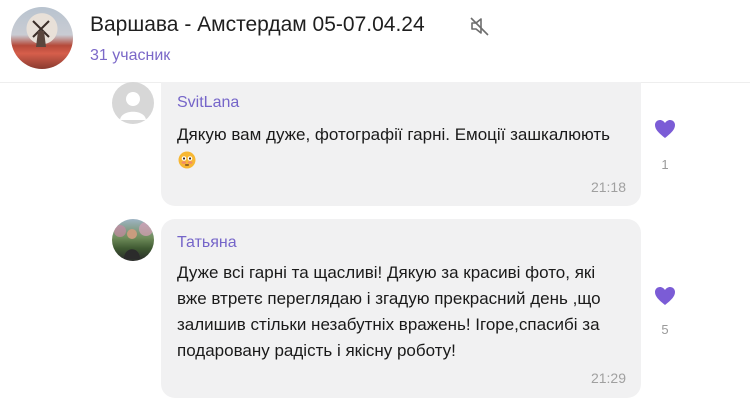  What do you see at coordinates (665, 329) in the screenshot?
I see `reaction-count: 5` at bounding box center [665, 329].